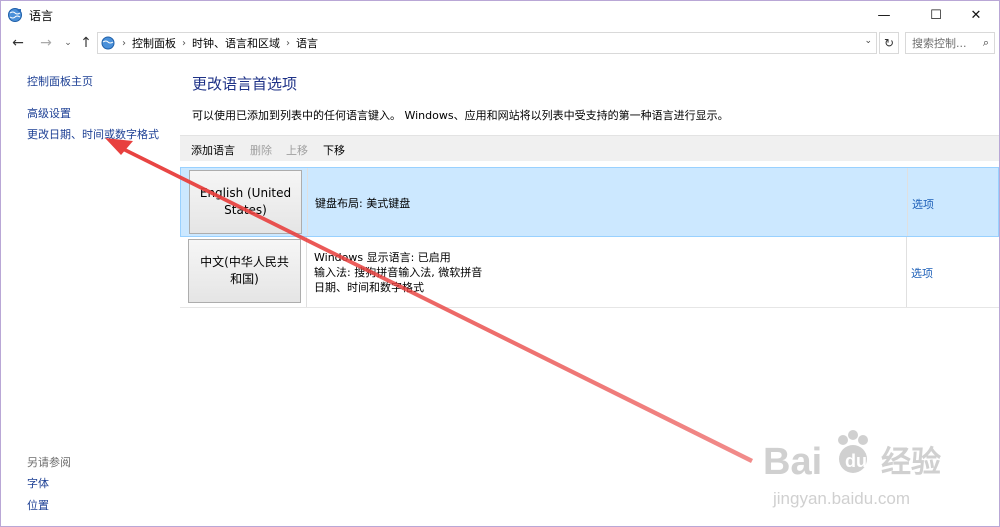  Describe the element at coordinates (49, 113) in the screenshot. I see `sidebar-link-advanced-settings: 高级设置` at that location.